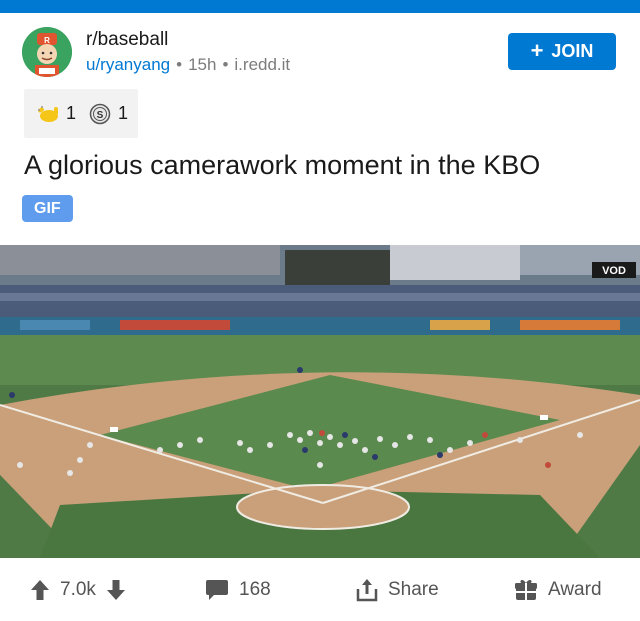 This screenshot has height=621, width=640. Describe the element at coordinates (614, 271) in the screenshot. I see `vod-badge-label: VOD` at that location.